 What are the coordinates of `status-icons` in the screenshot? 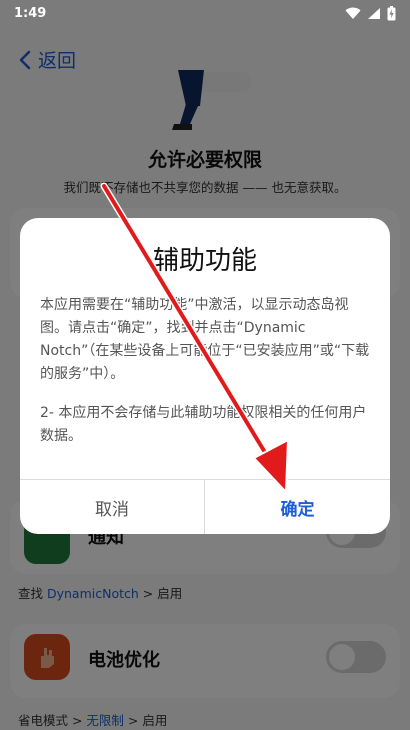 It's located at (370, 13).